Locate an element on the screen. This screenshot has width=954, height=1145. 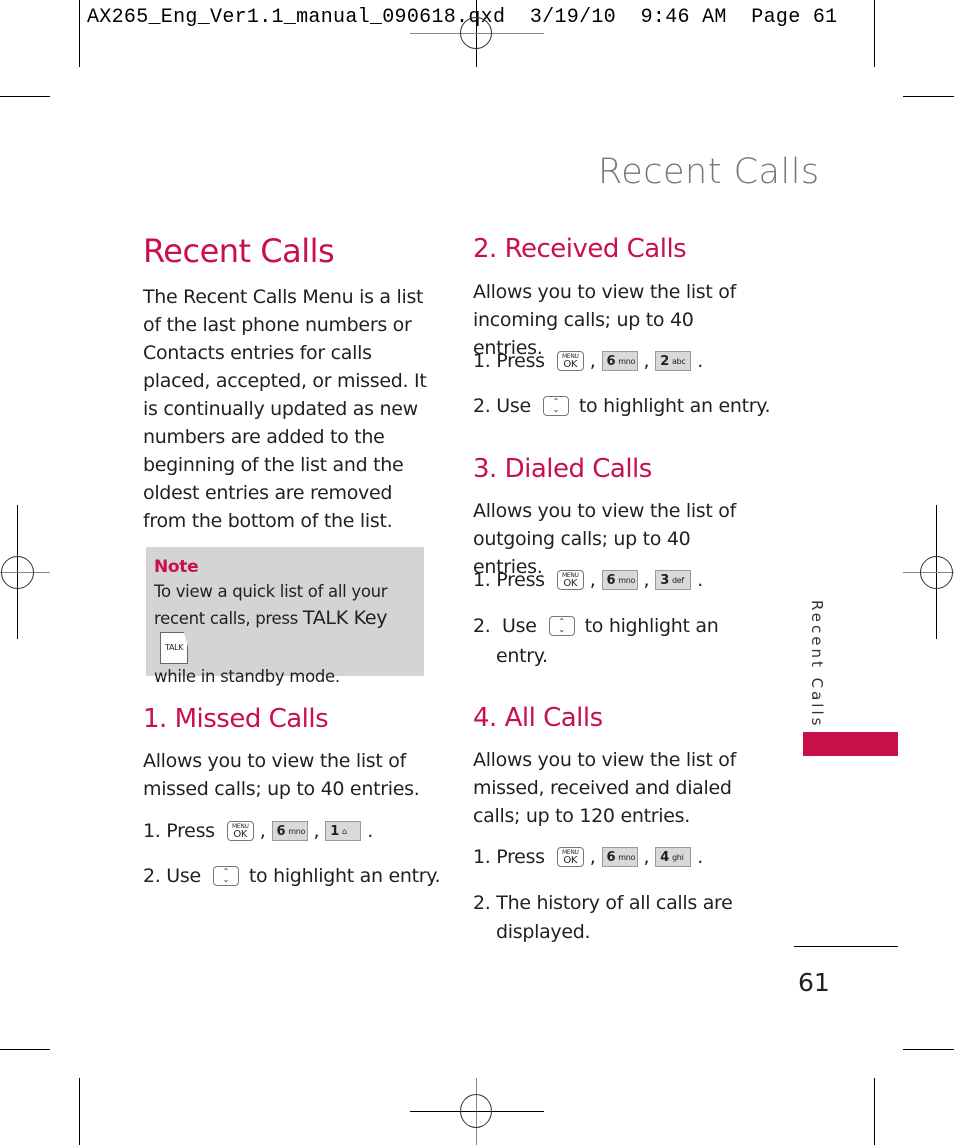
key-2-icon: 2 abc is located at coordinates (673, 361).